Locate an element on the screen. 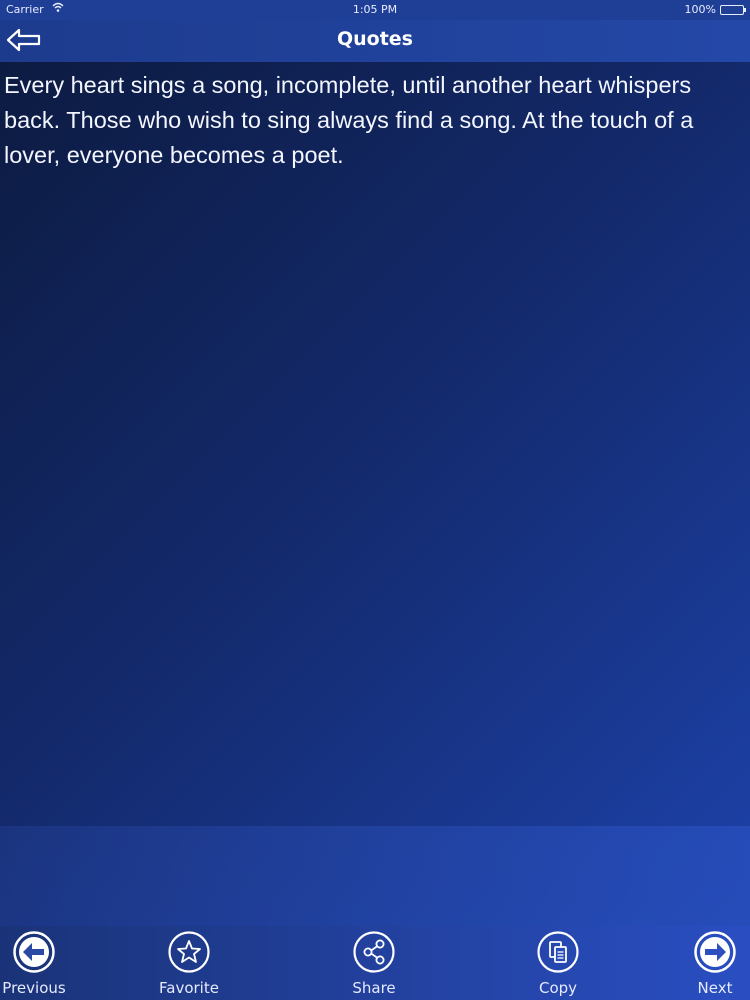 This screenshot has height=1000, width=750. bottom-toolbar: Previous Favorite Share Copy Next is located at coordinates (375, 963).